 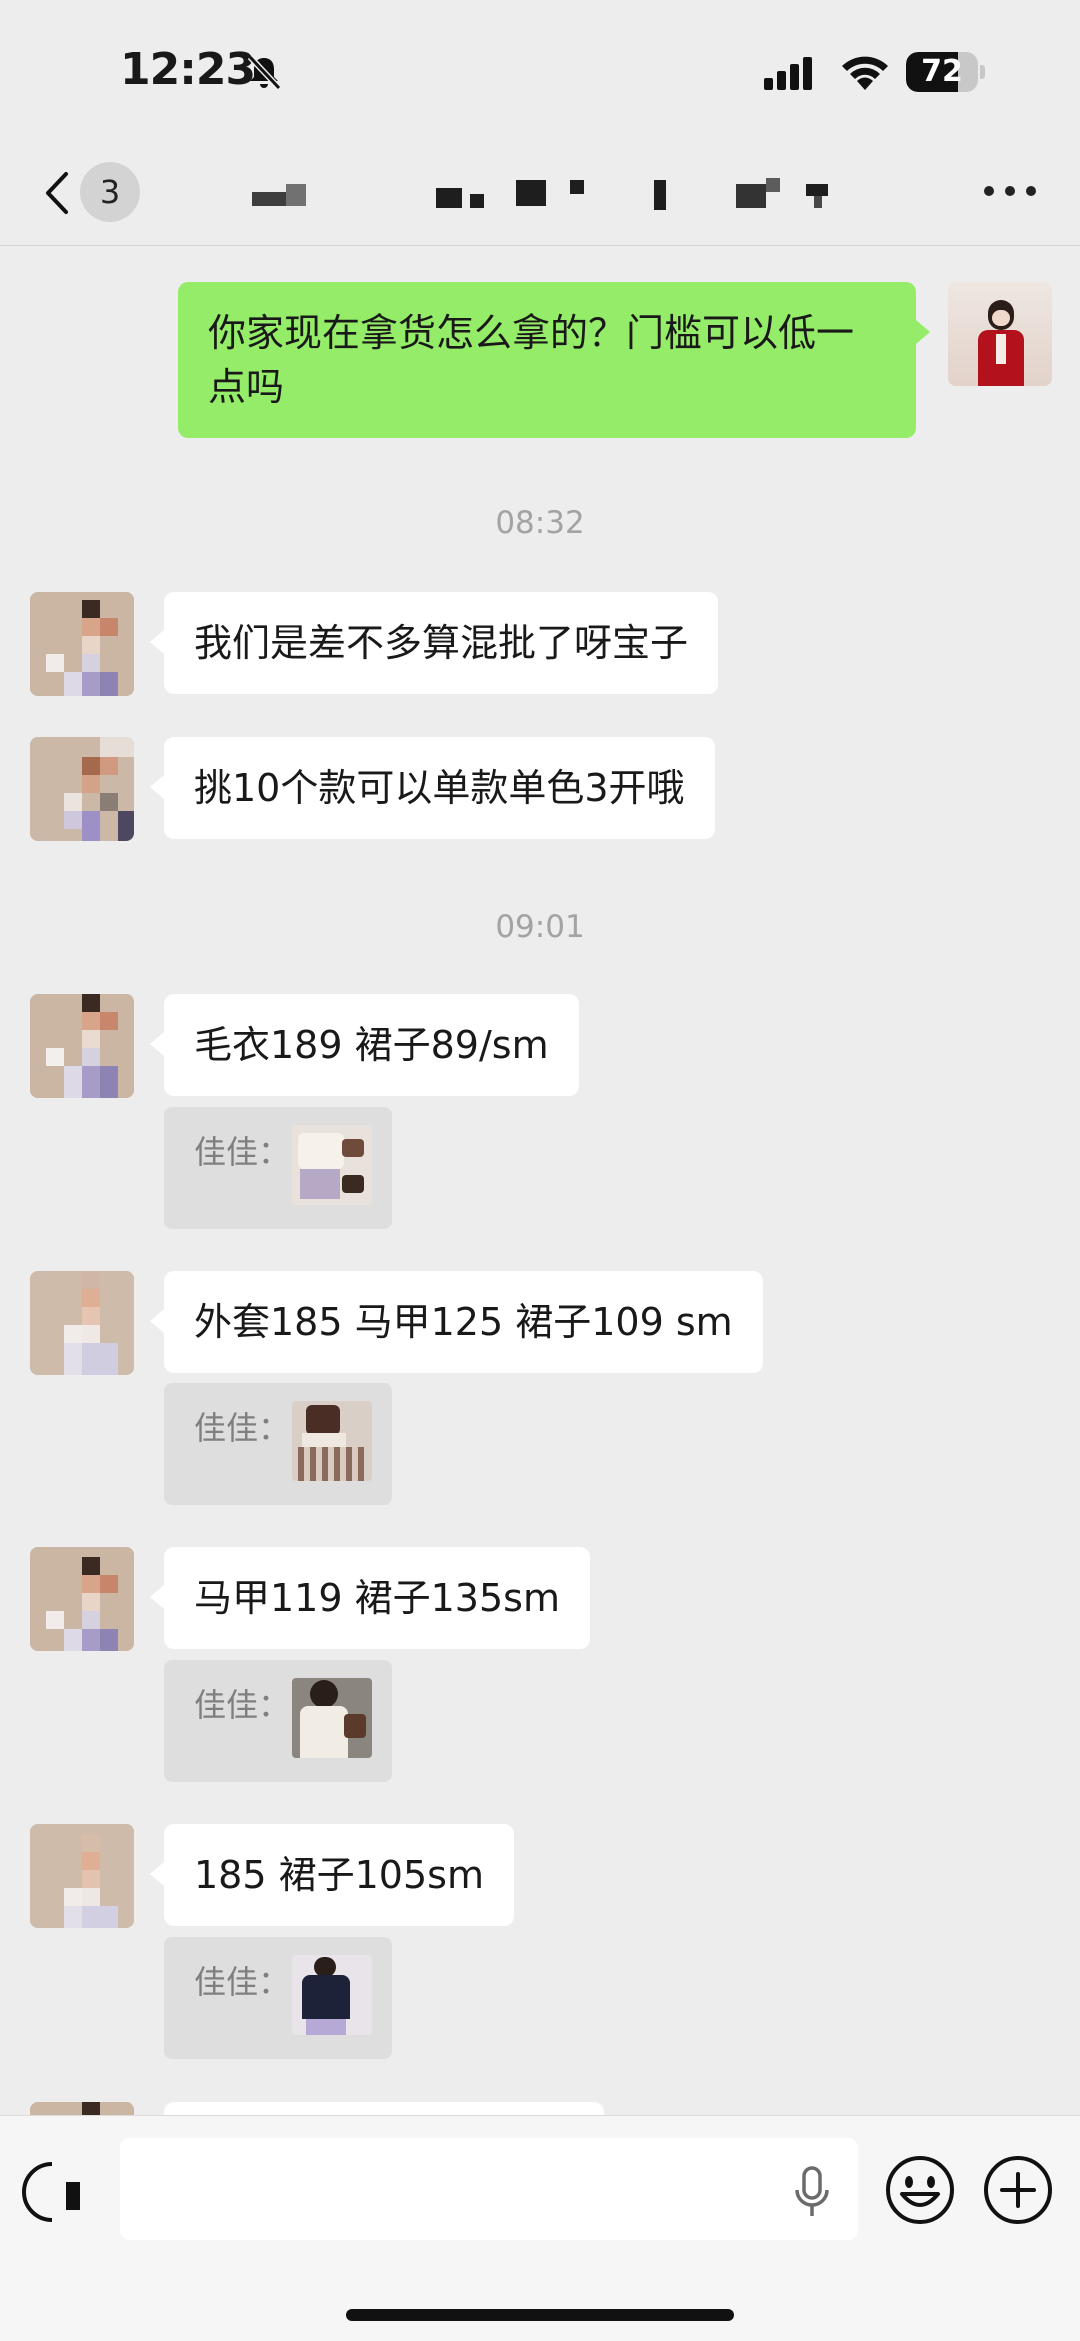 I want to click on status-time: 12:23, so click(x=188, y=69).